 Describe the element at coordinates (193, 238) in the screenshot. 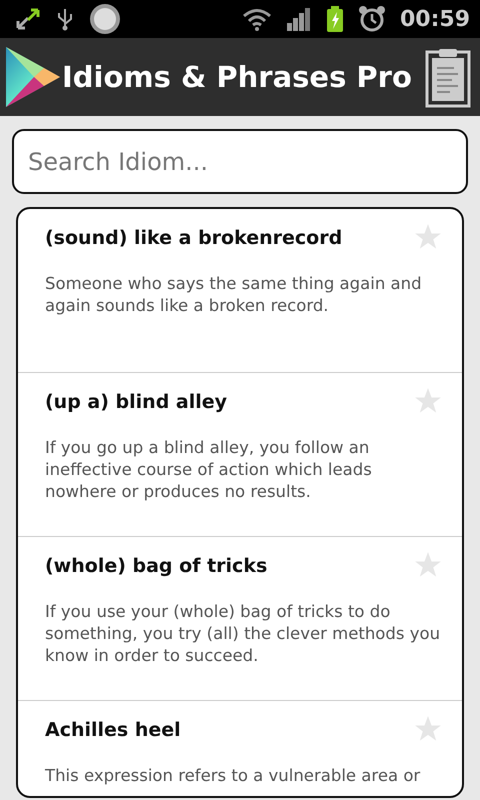

I see `idiom-title: (sound) like a brokenrecord` at that location.